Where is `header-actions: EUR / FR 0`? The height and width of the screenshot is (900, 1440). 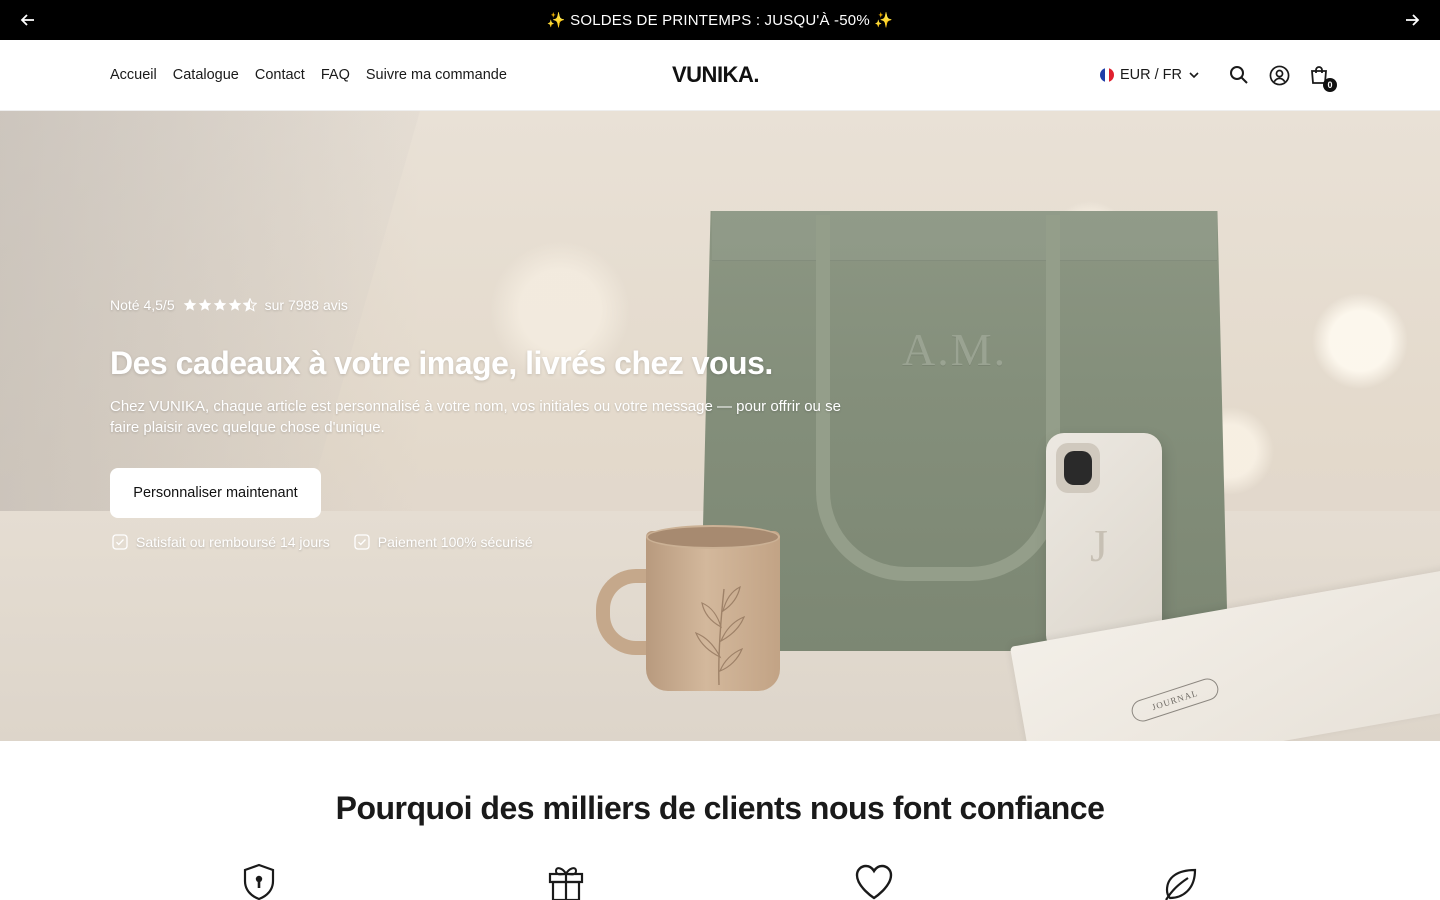
header-actions: EUR / FR 0 is located at coordinates (1218, 75).